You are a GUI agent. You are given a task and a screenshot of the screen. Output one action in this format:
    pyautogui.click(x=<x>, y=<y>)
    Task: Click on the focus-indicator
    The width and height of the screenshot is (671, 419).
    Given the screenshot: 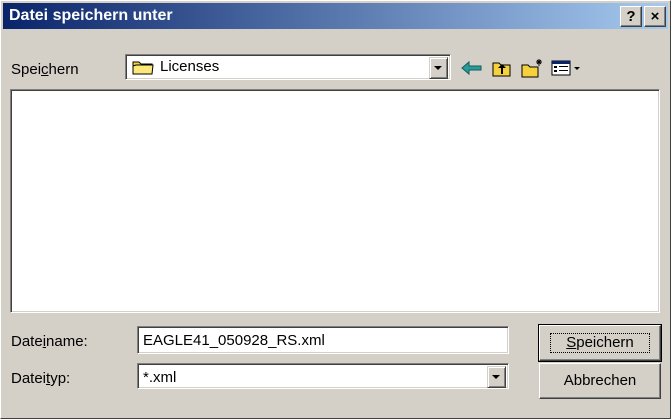 What is the action you would take?
    pyautogui.click(x=600, y=343)
    